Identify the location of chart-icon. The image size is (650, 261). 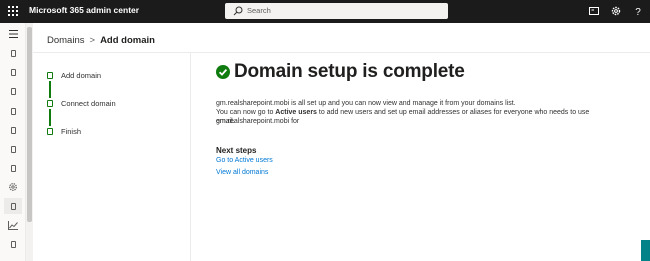
(13, 225).